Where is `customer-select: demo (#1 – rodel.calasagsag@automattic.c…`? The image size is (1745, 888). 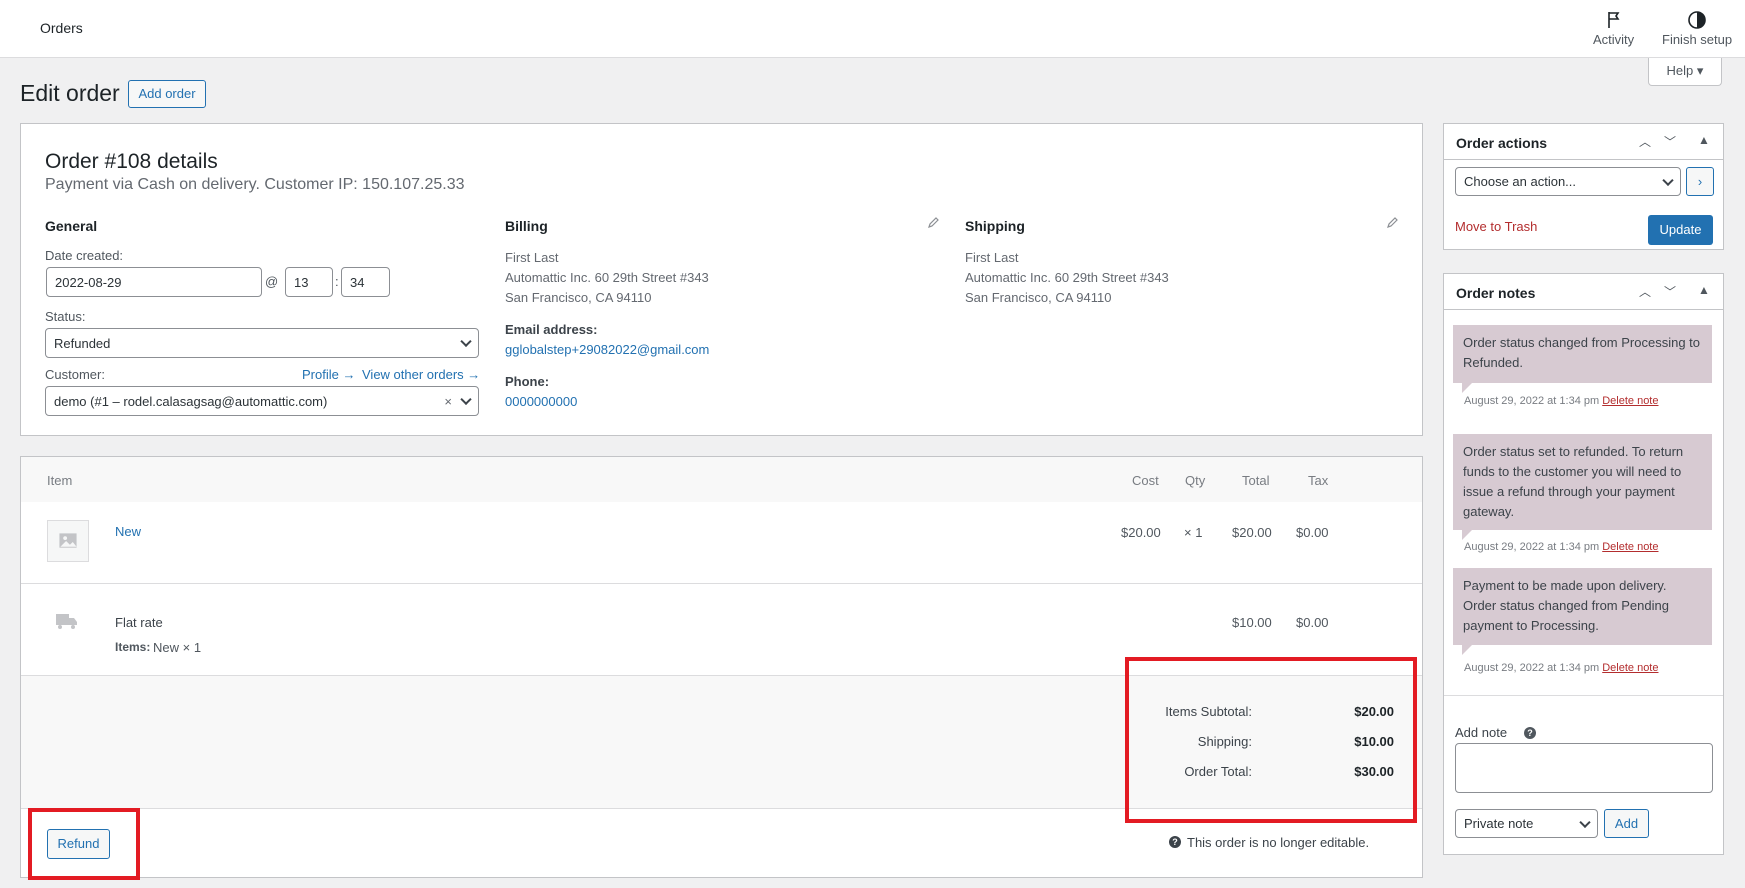 customer-select: demo (#1 – rodel.calasagsag@automattic.c… is located at coordinates (262, 401).